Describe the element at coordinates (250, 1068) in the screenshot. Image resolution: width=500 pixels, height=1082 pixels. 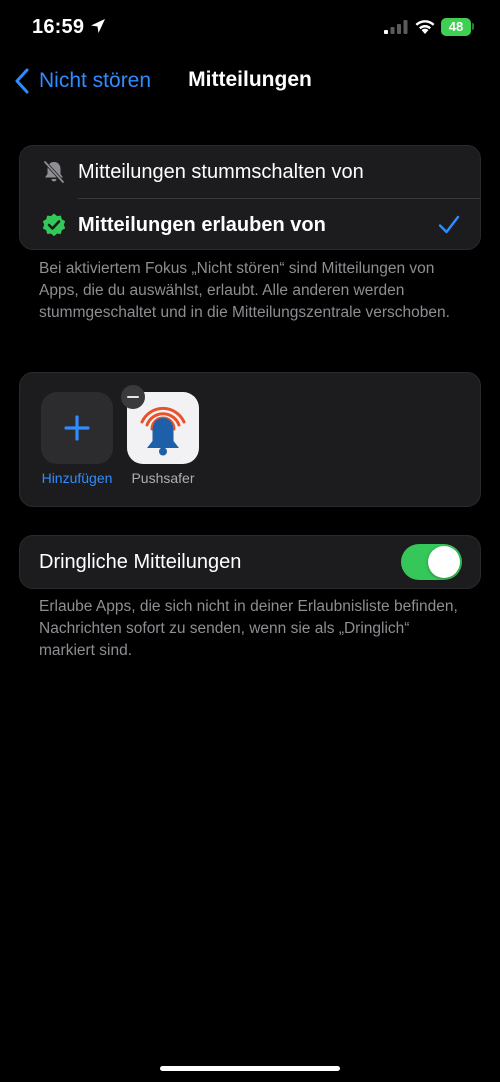
I see `home-indicator` at that location.